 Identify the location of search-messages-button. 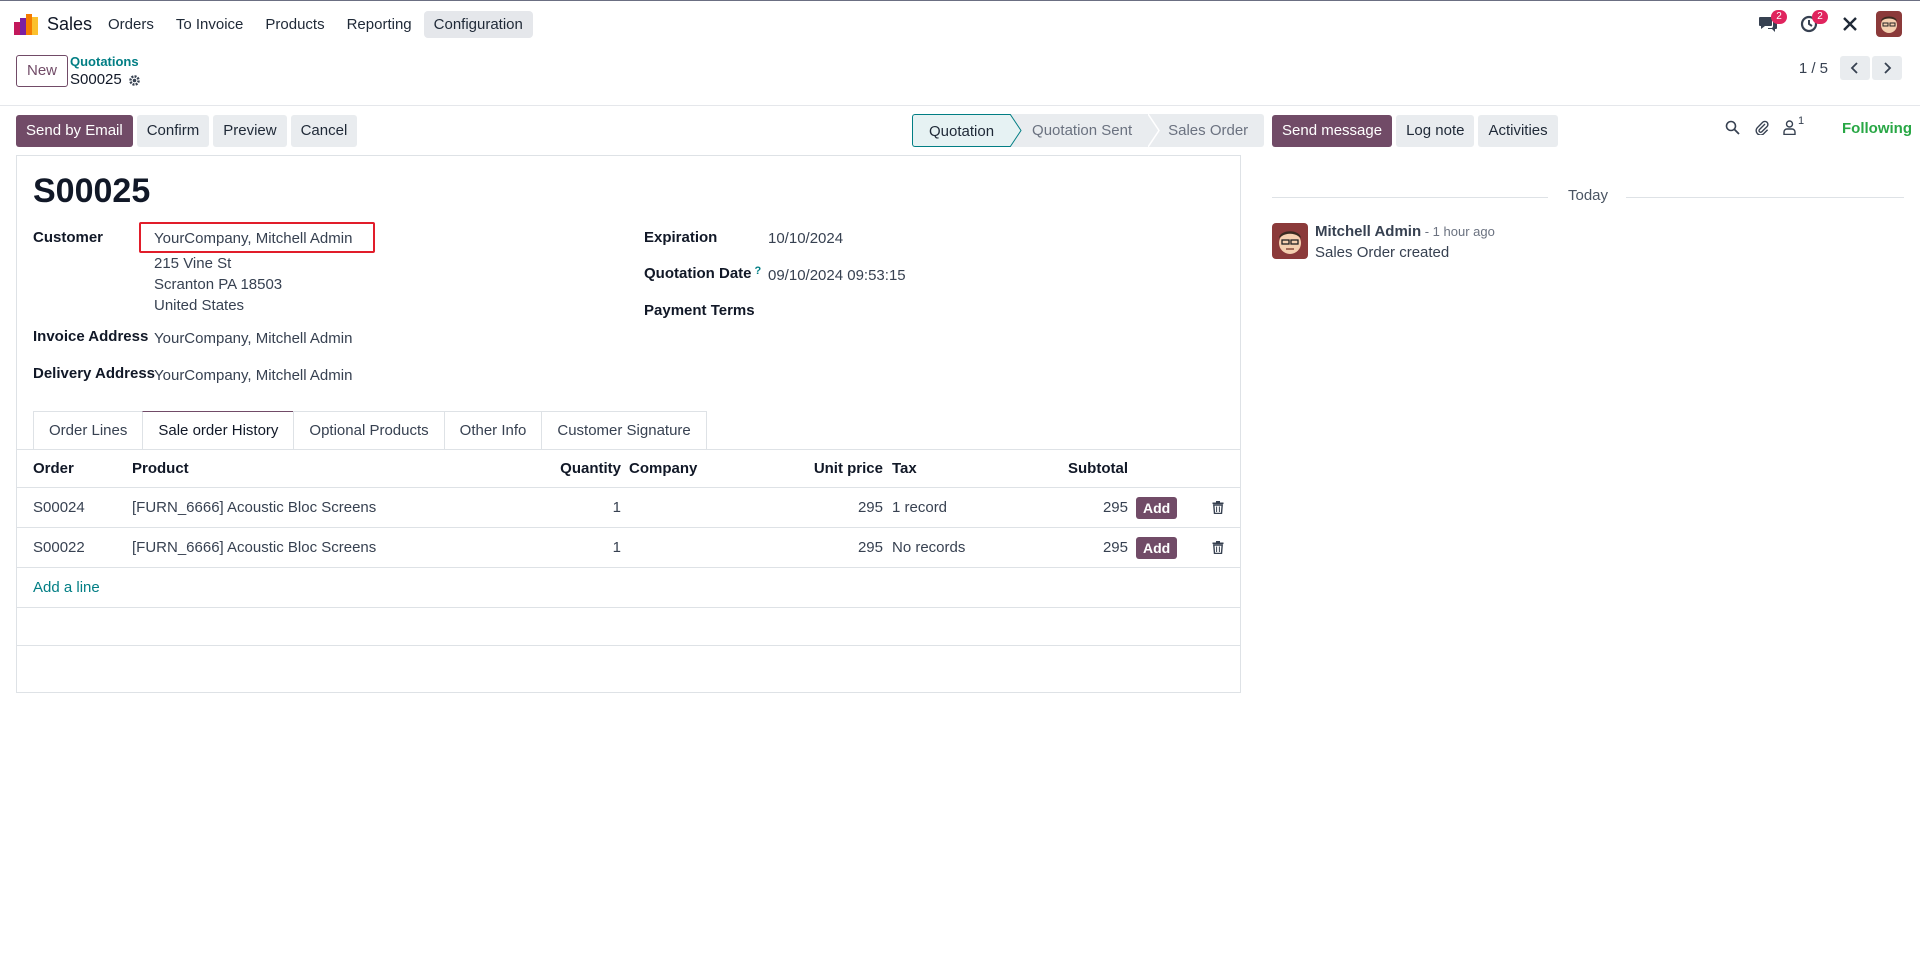
(1732, 127).